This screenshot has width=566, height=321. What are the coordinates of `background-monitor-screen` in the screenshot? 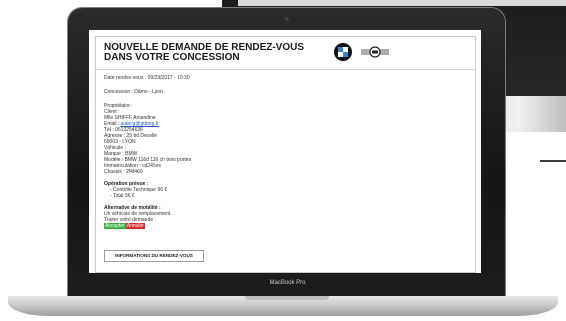 It's located at (402, 3).